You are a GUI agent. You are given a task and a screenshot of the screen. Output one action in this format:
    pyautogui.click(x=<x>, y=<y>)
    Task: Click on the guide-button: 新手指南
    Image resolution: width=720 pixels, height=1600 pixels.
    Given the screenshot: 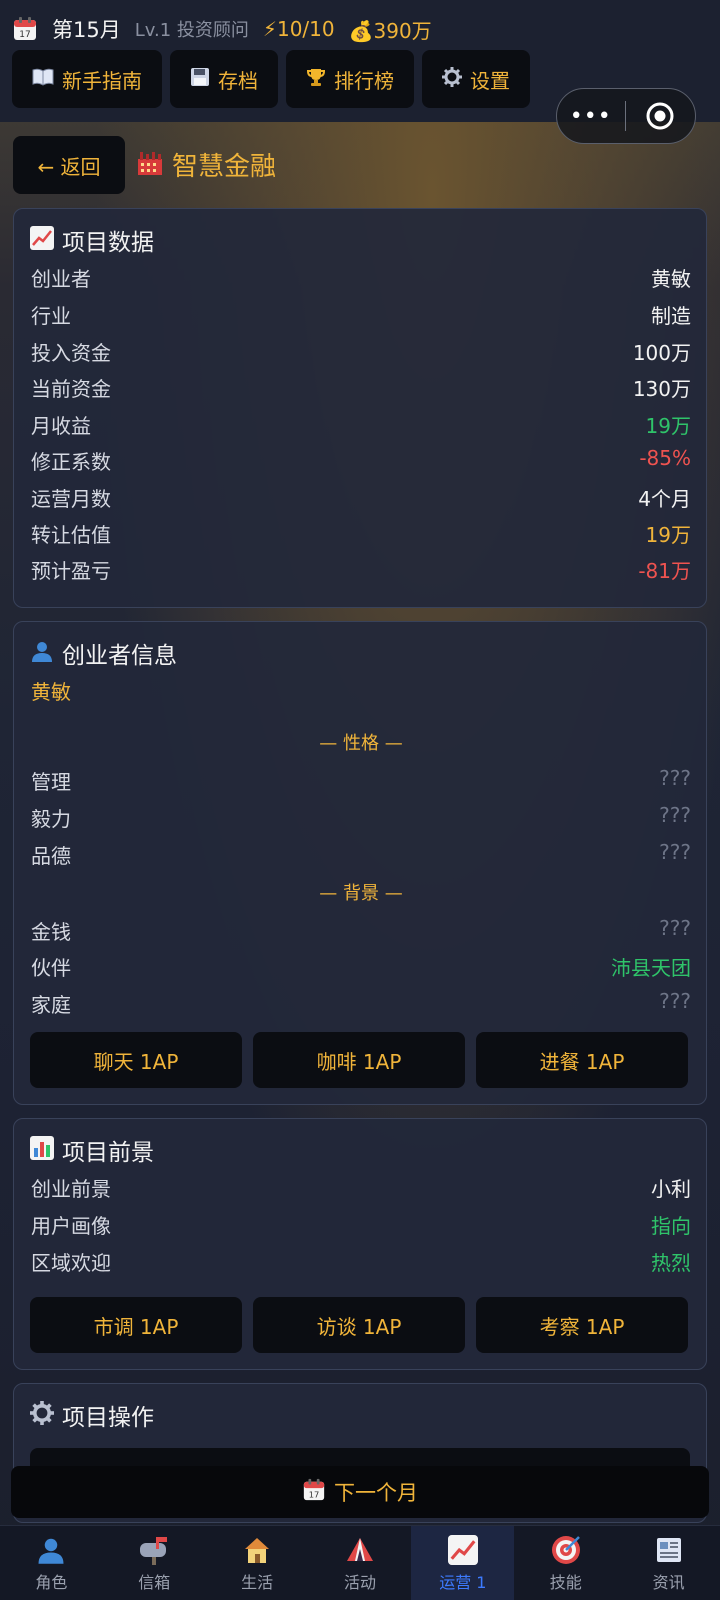 What is the action you would take?
    pyautogui.click(x=87, y=79)
    